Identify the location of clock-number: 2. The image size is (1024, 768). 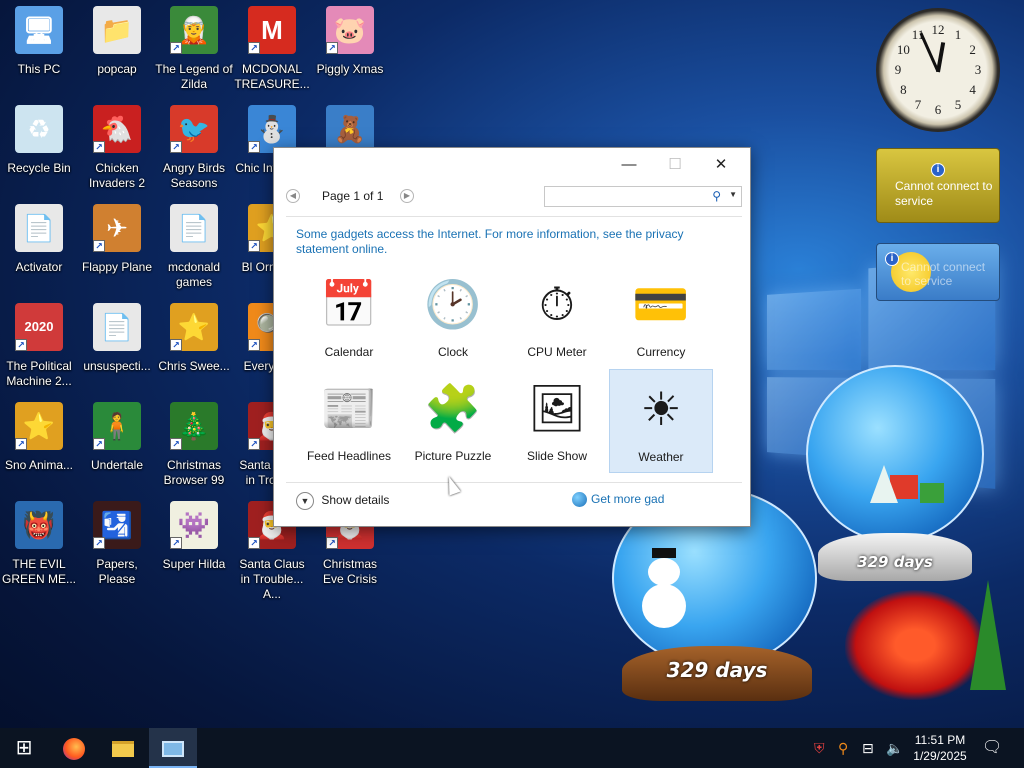
(972, 49).